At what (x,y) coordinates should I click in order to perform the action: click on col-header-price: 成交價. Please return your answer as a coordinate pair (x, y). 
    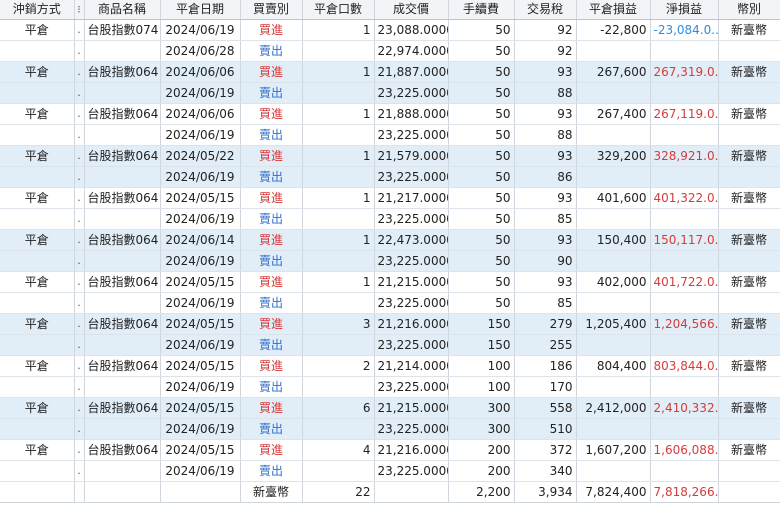
    Looking at the image, I should click on (411, 10).